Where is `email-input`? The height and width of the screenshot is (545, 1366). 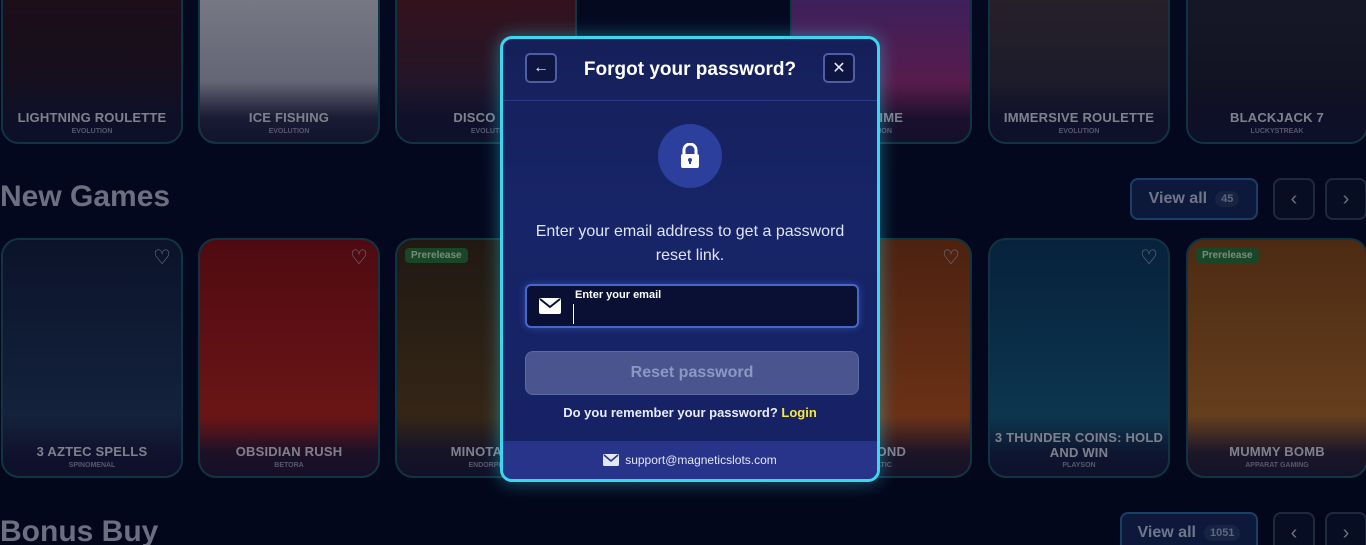 email-input is located at coordinates (708, 314).